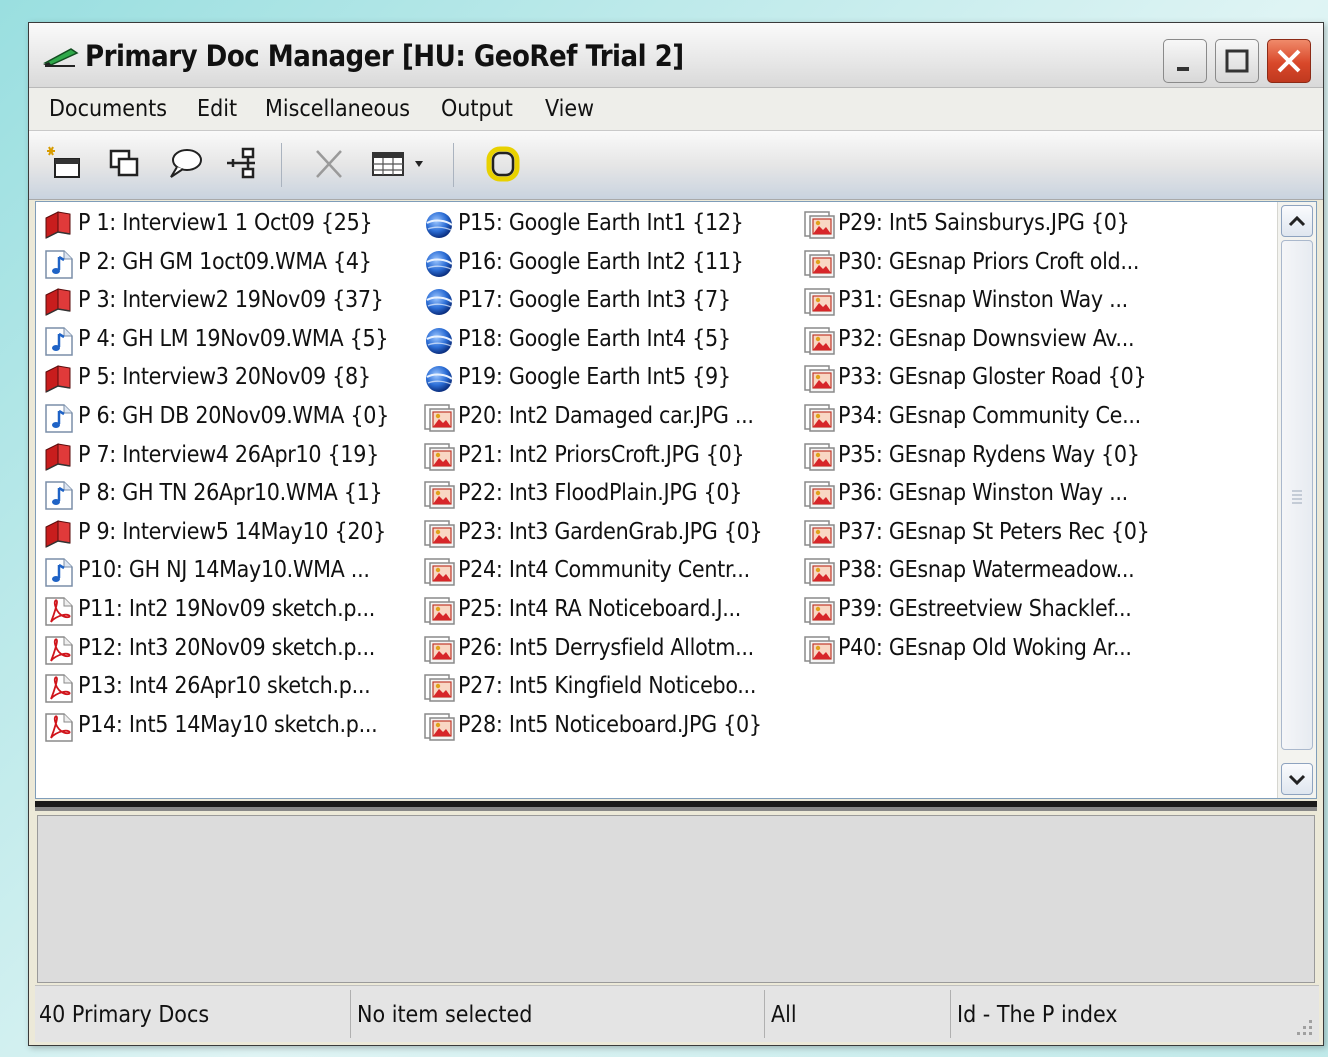  What do you see at coordinates (228, 454) in the screenshot?
I see `document-label: P 7: Interview4 26Apr10 {19}` at bounding box center [228, 454].